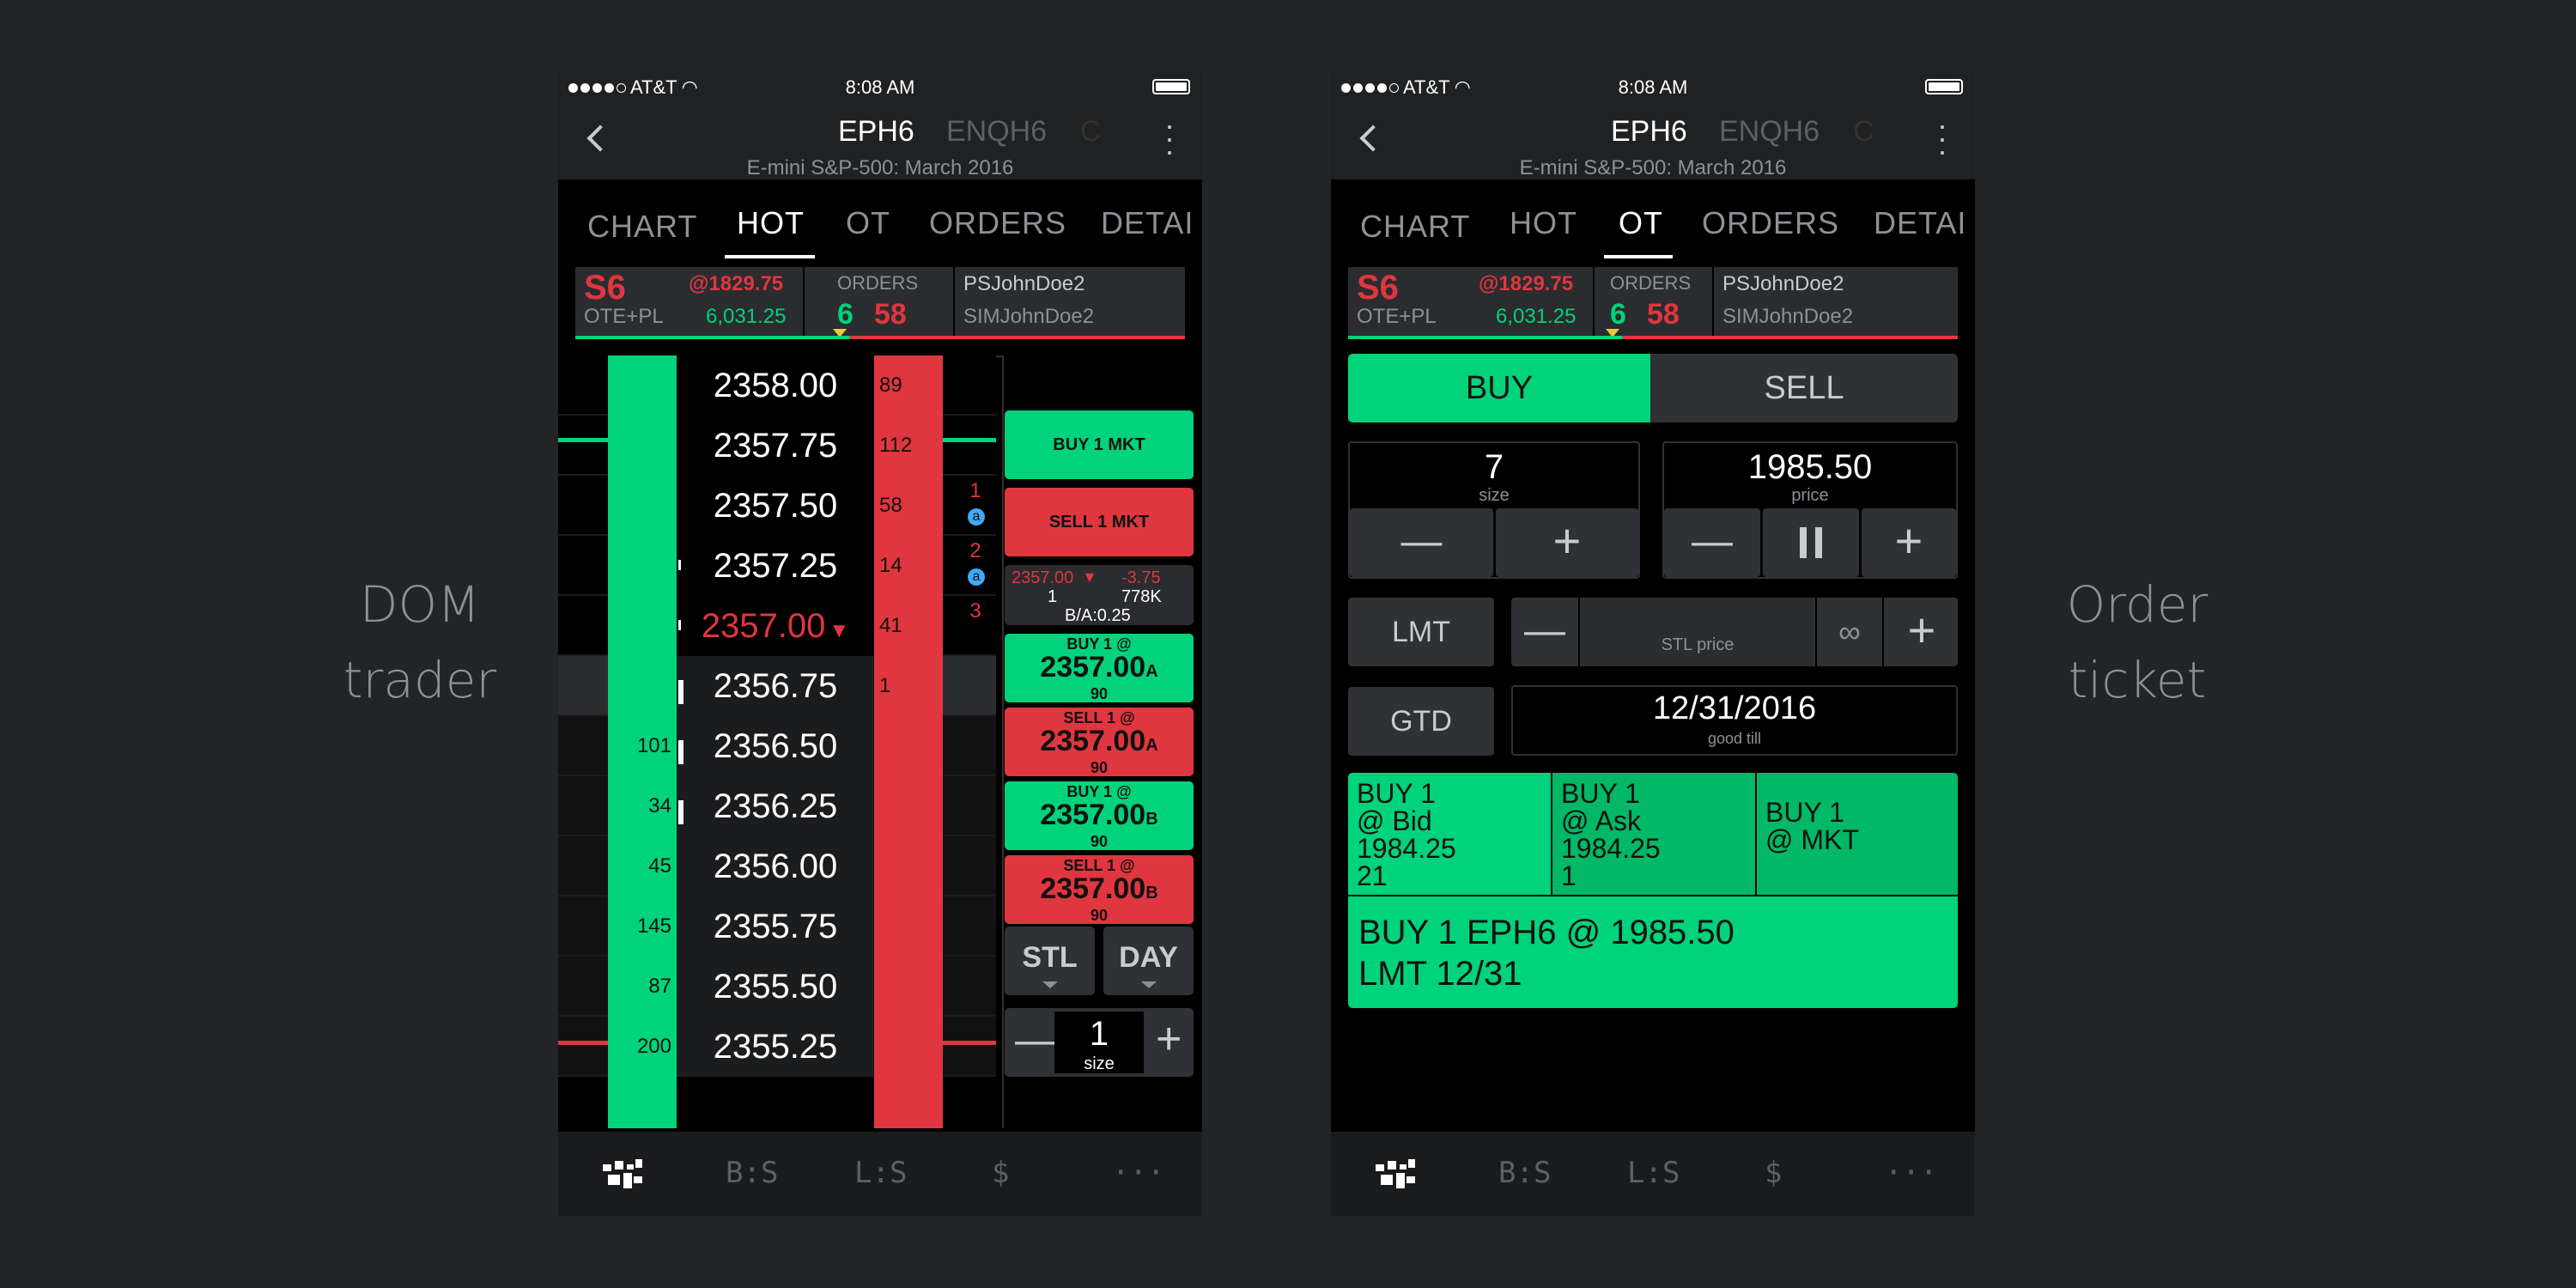  Describe the element at coordinates (1734, 720) in the screenshot. I see `good-till-field: 12/31/2016 good till` at that location.